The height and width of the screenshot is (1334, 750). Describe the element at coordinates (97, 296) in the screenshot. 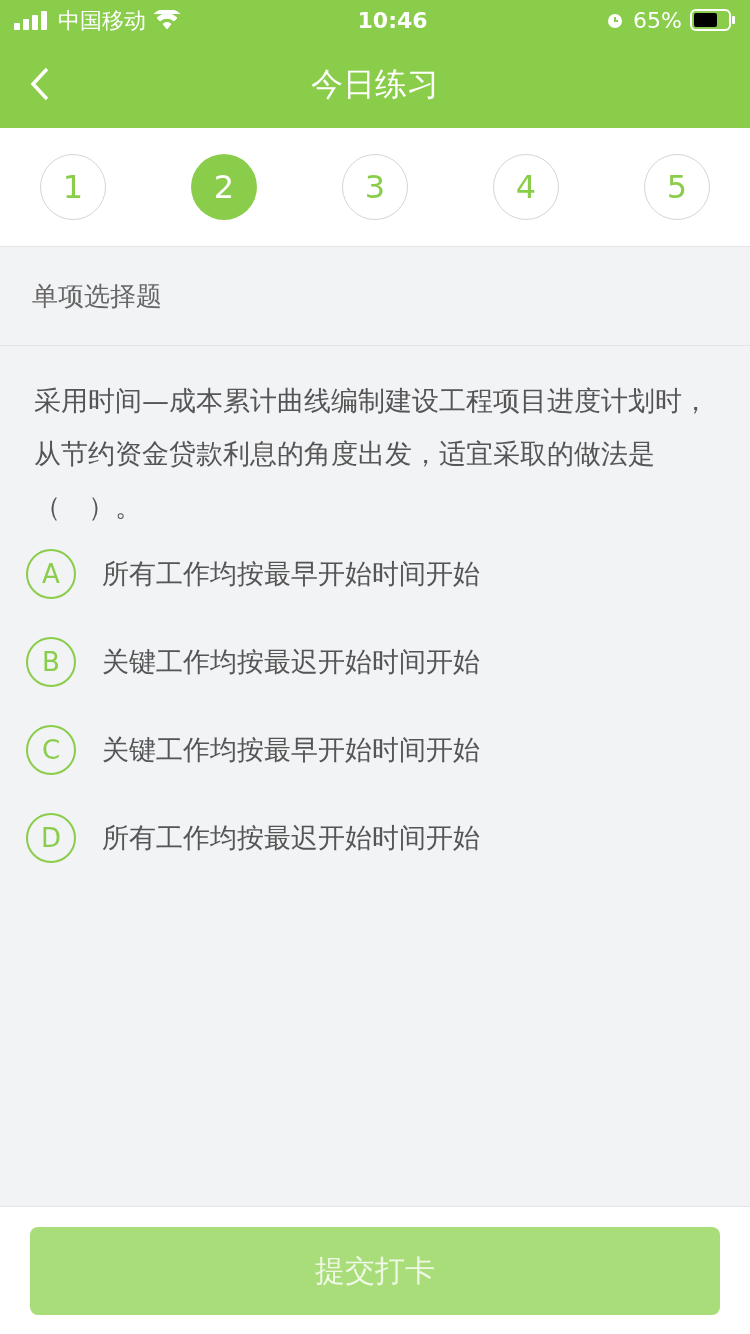

I see `question-type: 单项选择题` at that location.